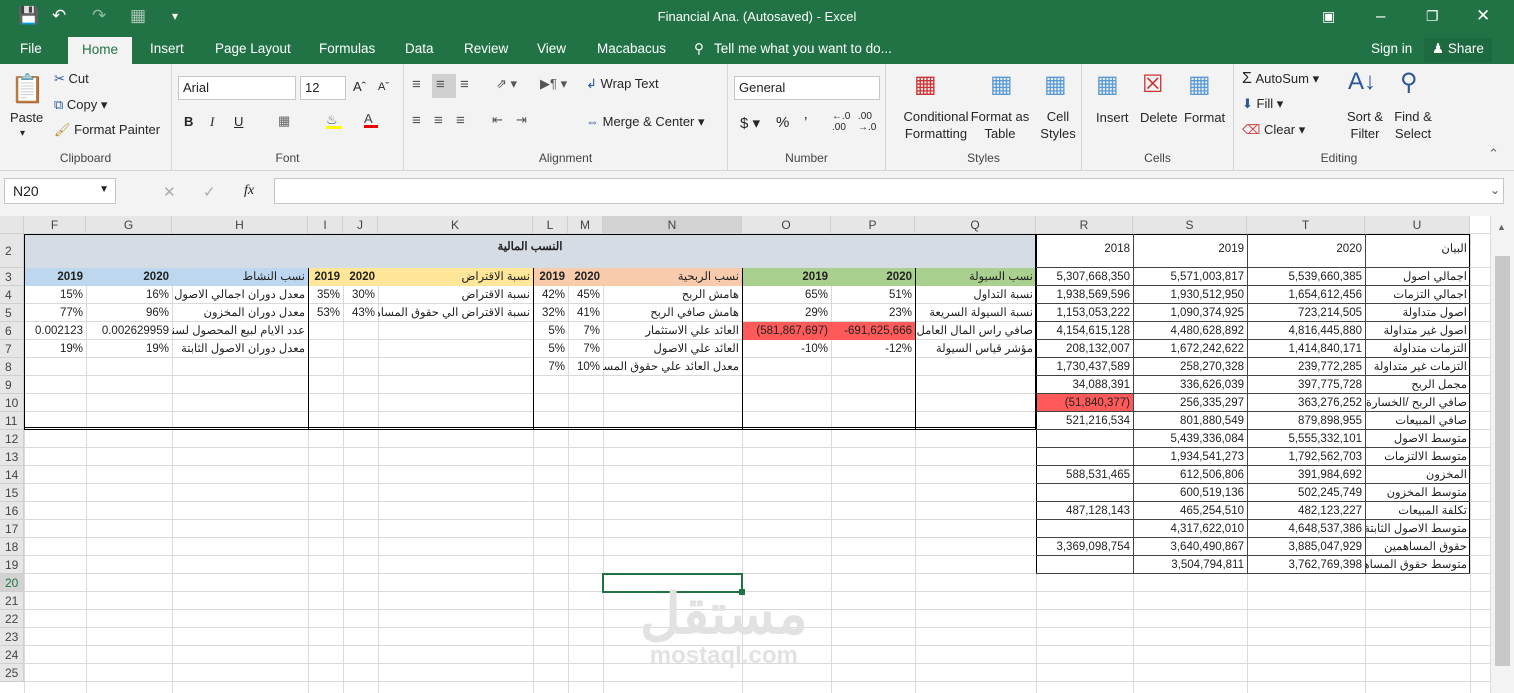 The image size is (1514, 693). What do you see at coordinates (419, 48) in the screenshot?
I see `tab-data: Data` at bounding box center [419, 48].